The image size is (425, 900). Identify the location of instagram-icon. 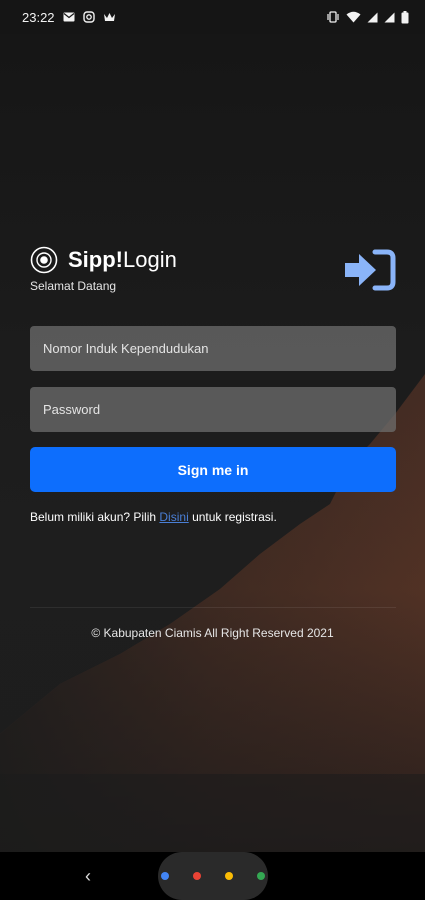
(88, 17).